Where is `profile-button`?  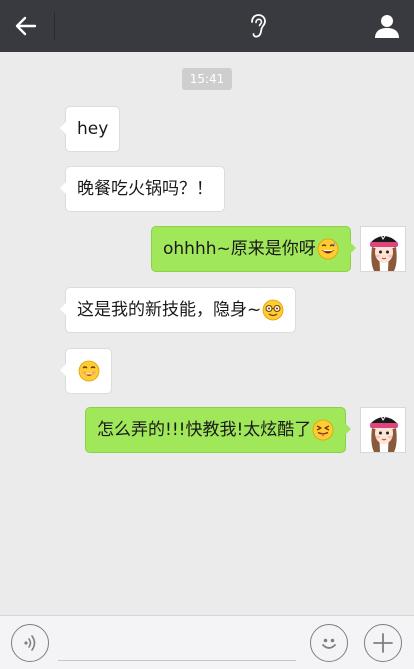 profile-button is located at coordinates (387, 26).